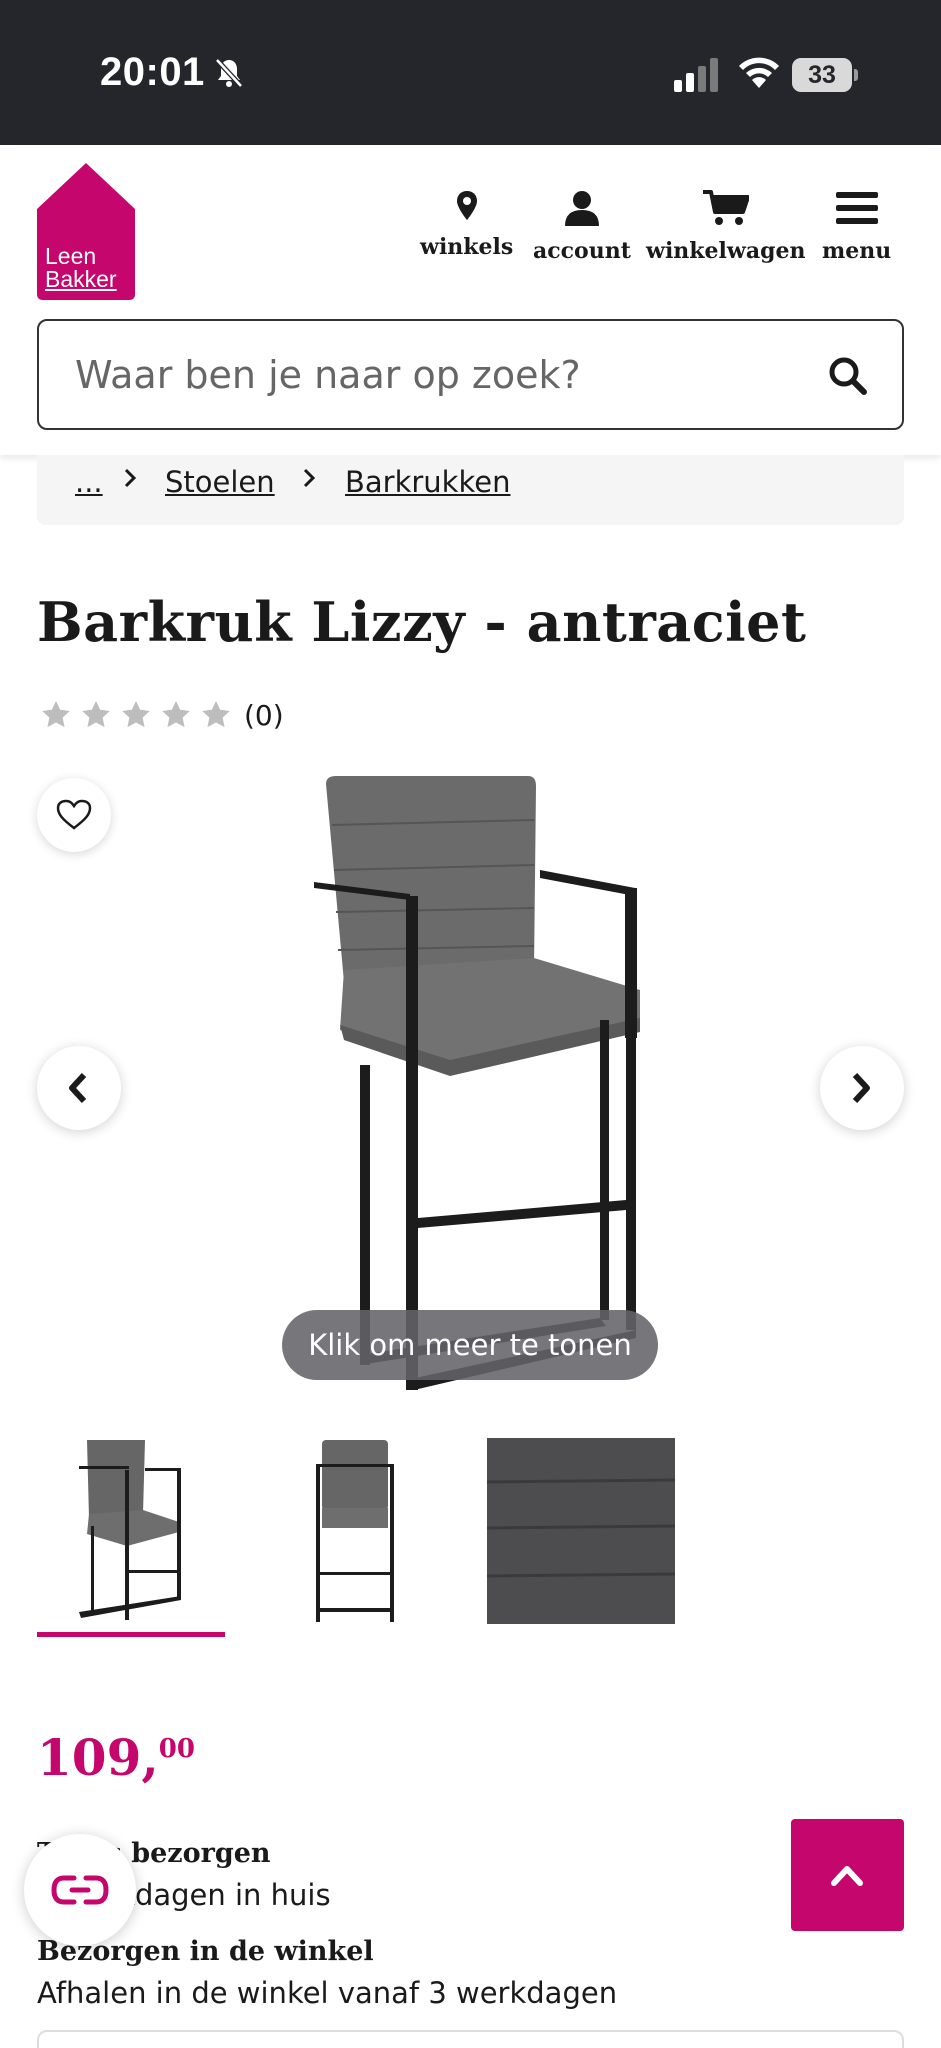  I want to click on product-price: 109,00, so click(116, 1757).